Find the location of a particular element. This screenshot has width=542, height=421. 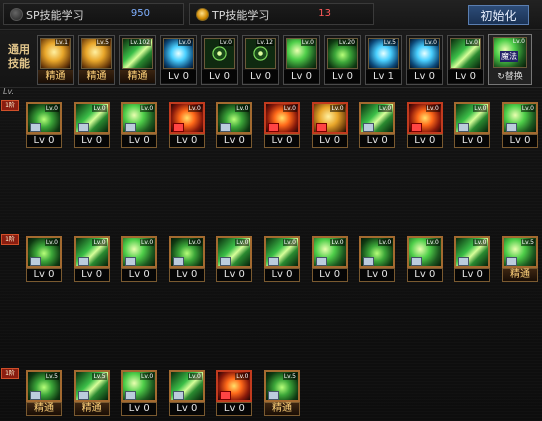

target-sparkle-icon: Lv.12 is located at coordinates (260, 53).